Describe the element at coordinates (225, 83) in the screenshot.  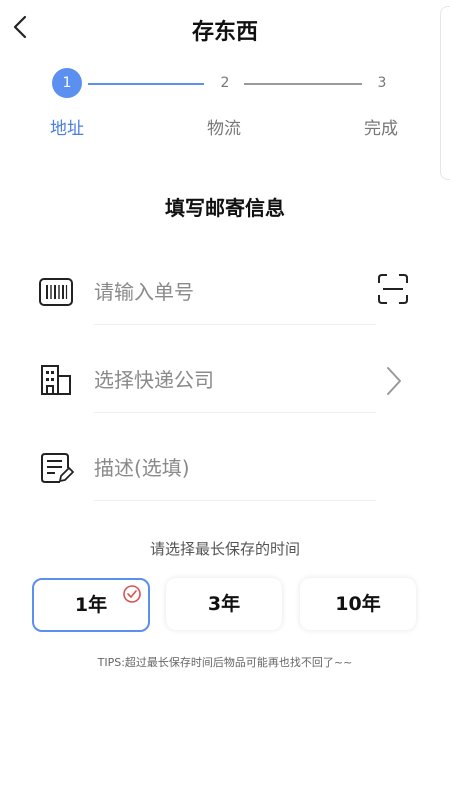
I see `step-2-dot: 2` at that location.